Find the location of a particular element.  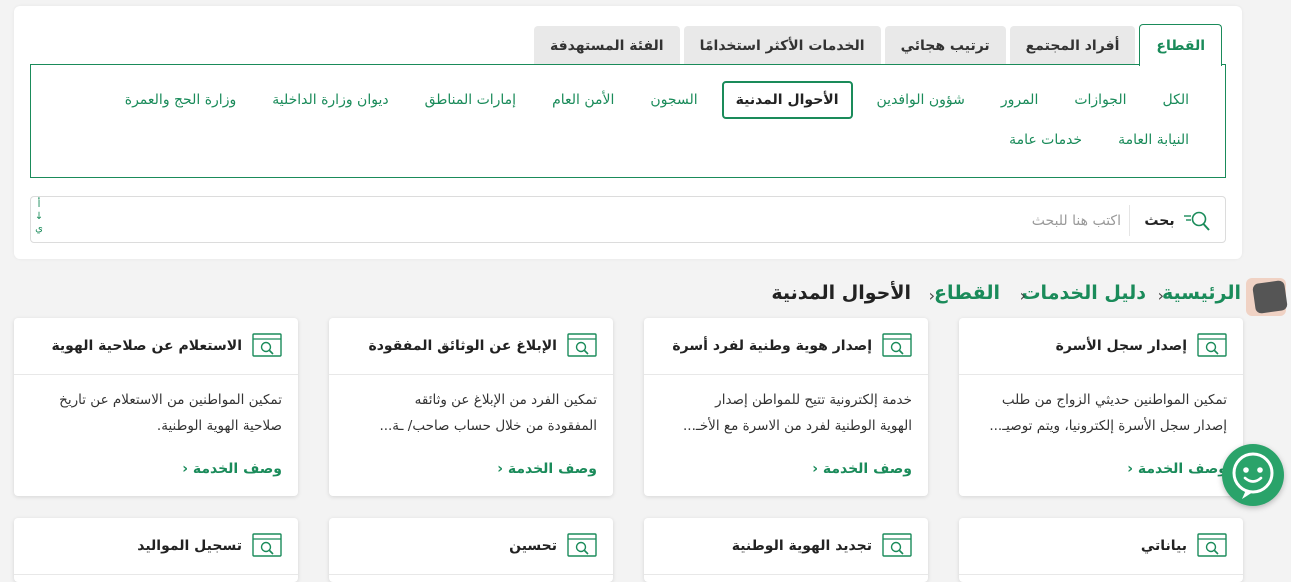

sector-hajj-umrah: وزارة الحج والعمرة is located at coordinates (180, 100).